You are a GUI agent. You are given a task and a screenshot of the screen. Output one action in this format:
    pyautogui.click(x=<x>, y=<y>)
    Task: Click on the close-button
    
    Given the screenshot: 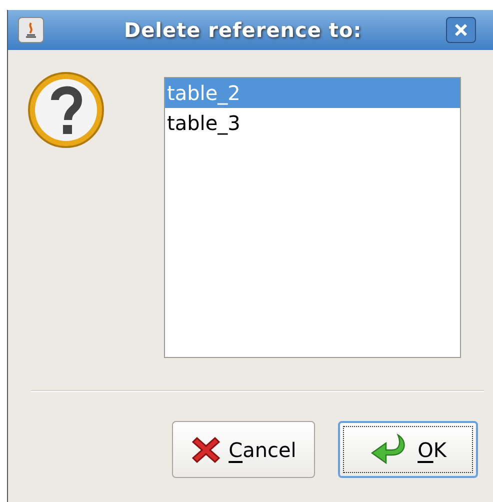 What is the action you would take?
    pyautogui.click(x=461, y=30)
    